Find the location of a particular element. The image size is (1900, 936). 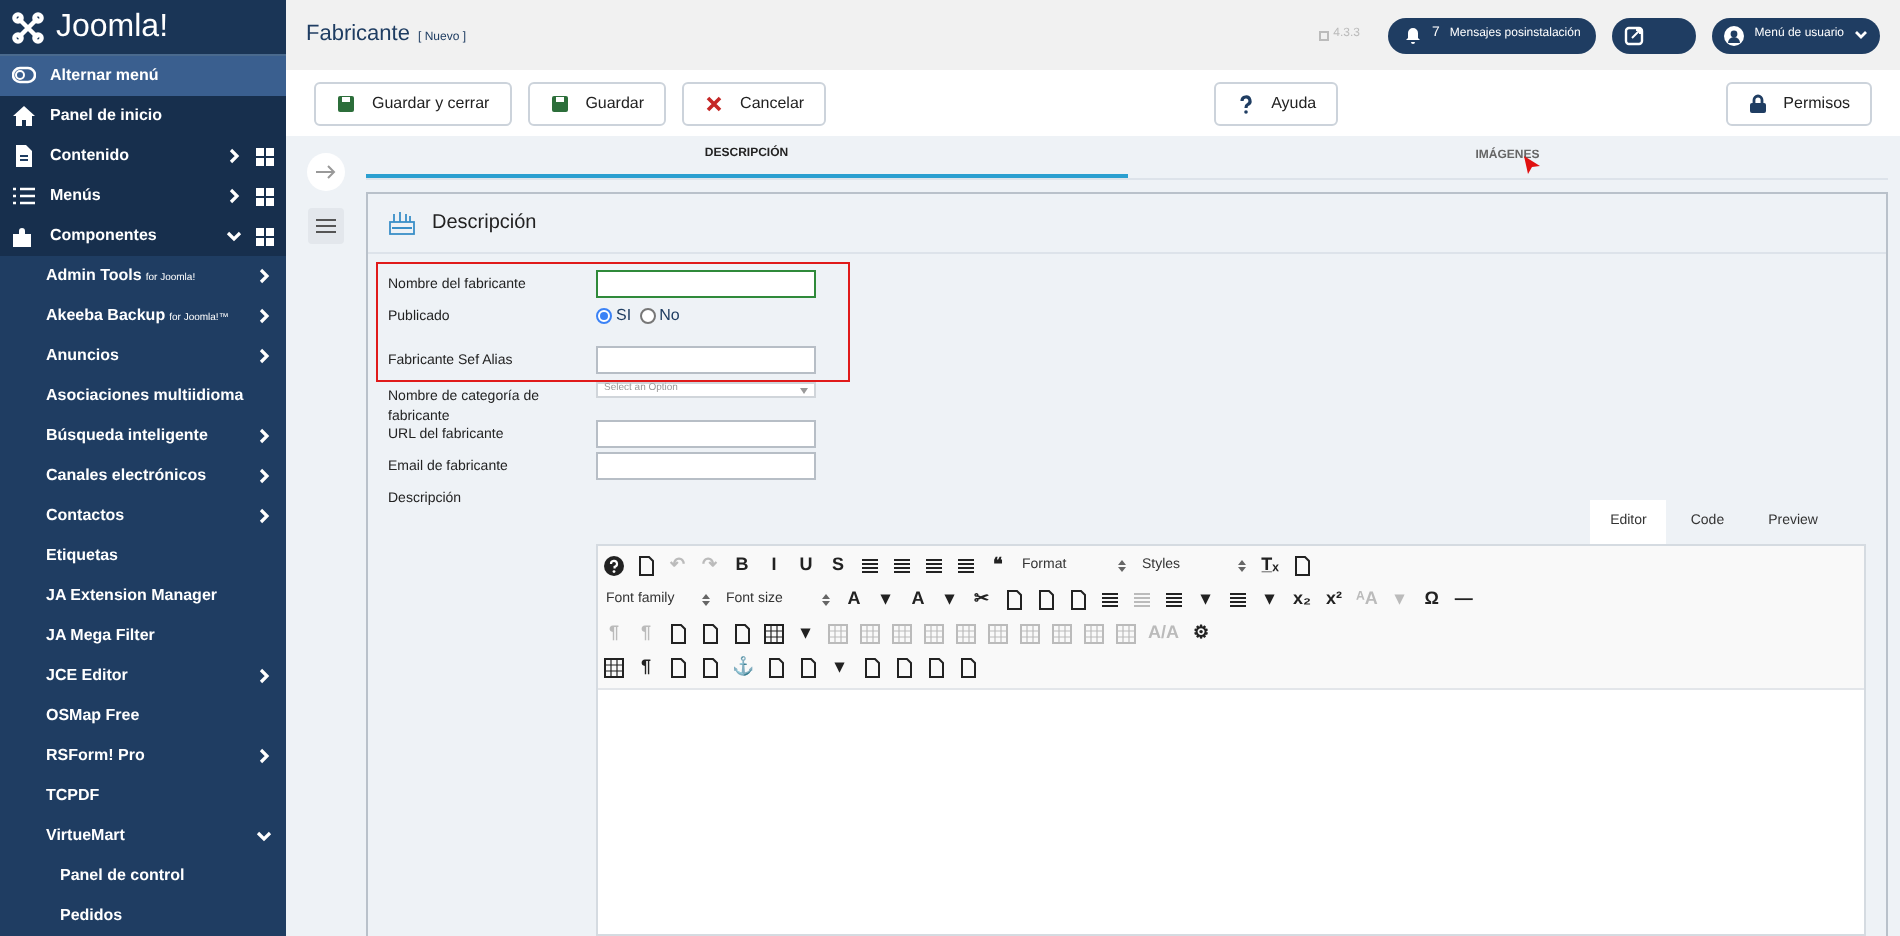

sidebar-item: Anuncios is located at coordinates (143, 356).